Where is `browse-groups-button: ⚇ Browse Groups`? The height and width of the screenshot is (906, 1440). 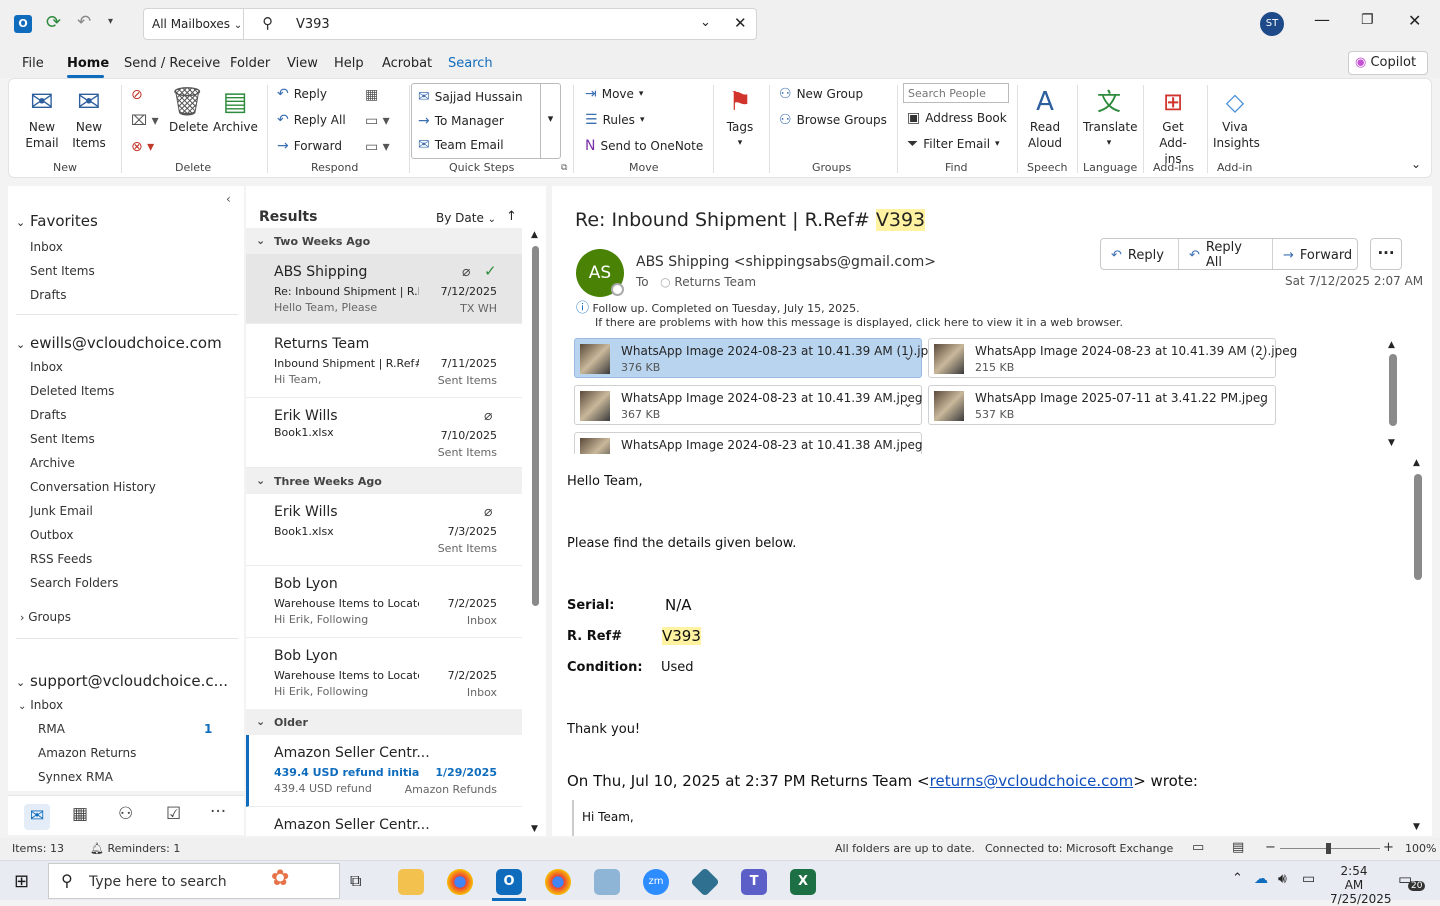 browse-groups-button: ⚇ Browse Groups is located at coordinates (833, 120).